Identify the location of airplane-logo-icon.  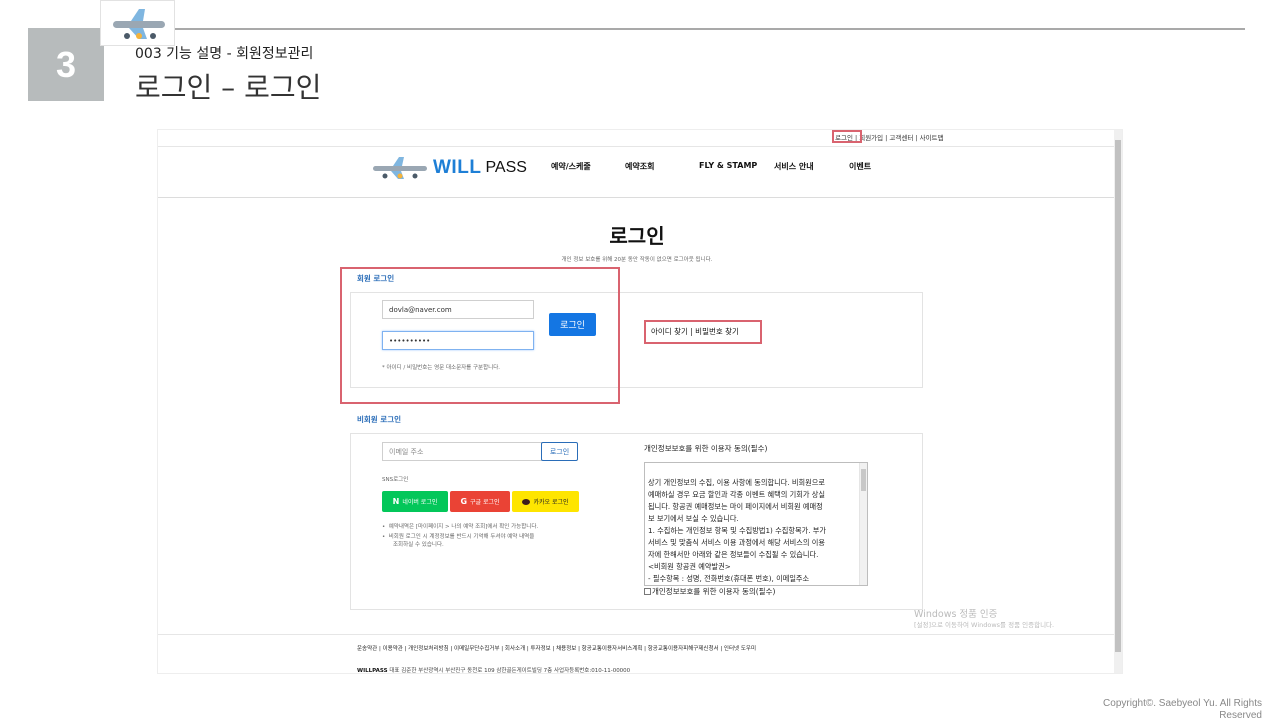
(137, 23).